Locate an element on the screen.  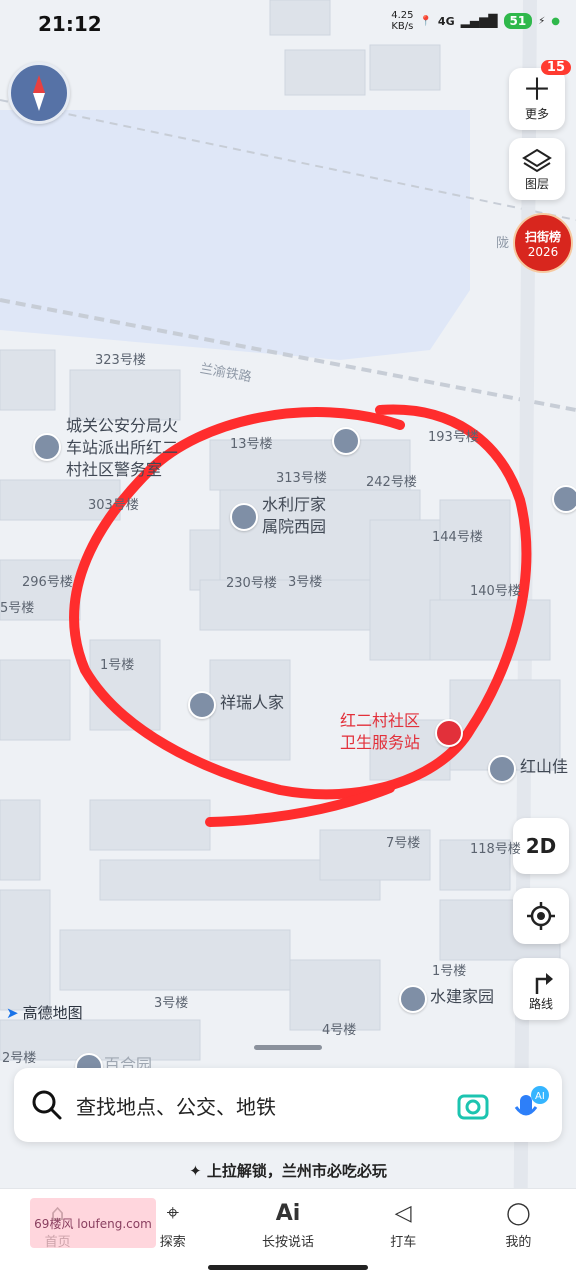
poi-line: 水利厅家 is located at coordinates (294, 504).